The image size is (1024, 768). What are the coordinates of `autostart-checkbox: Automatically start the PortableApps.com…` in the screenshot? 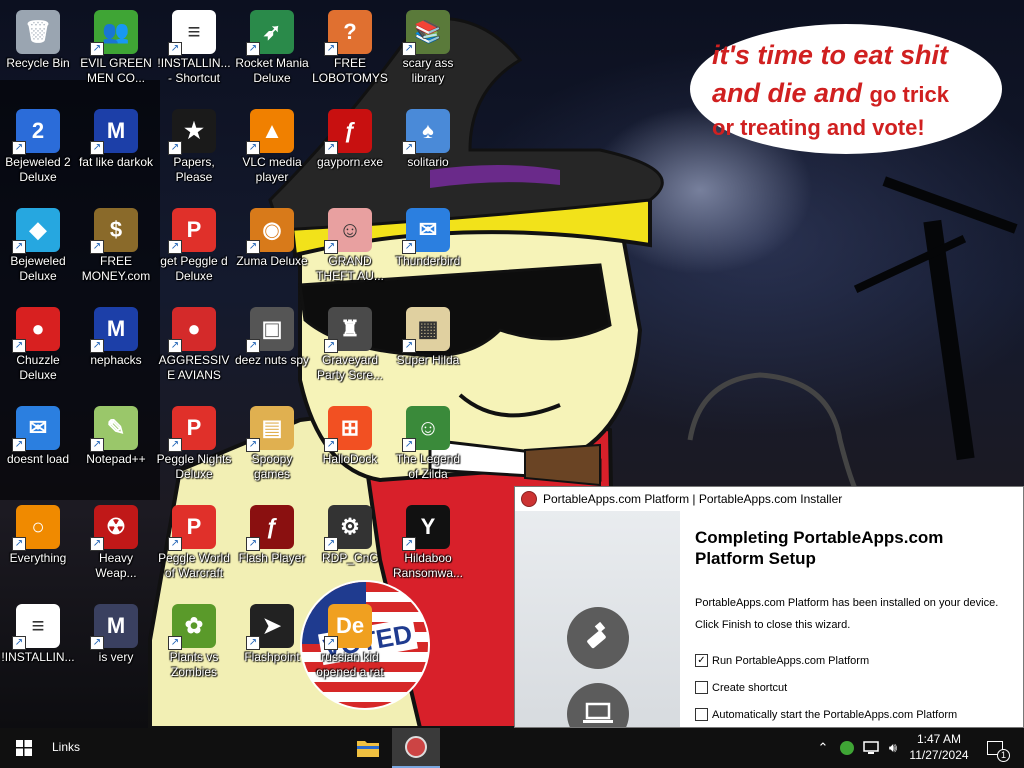 It's located at (850, 714).